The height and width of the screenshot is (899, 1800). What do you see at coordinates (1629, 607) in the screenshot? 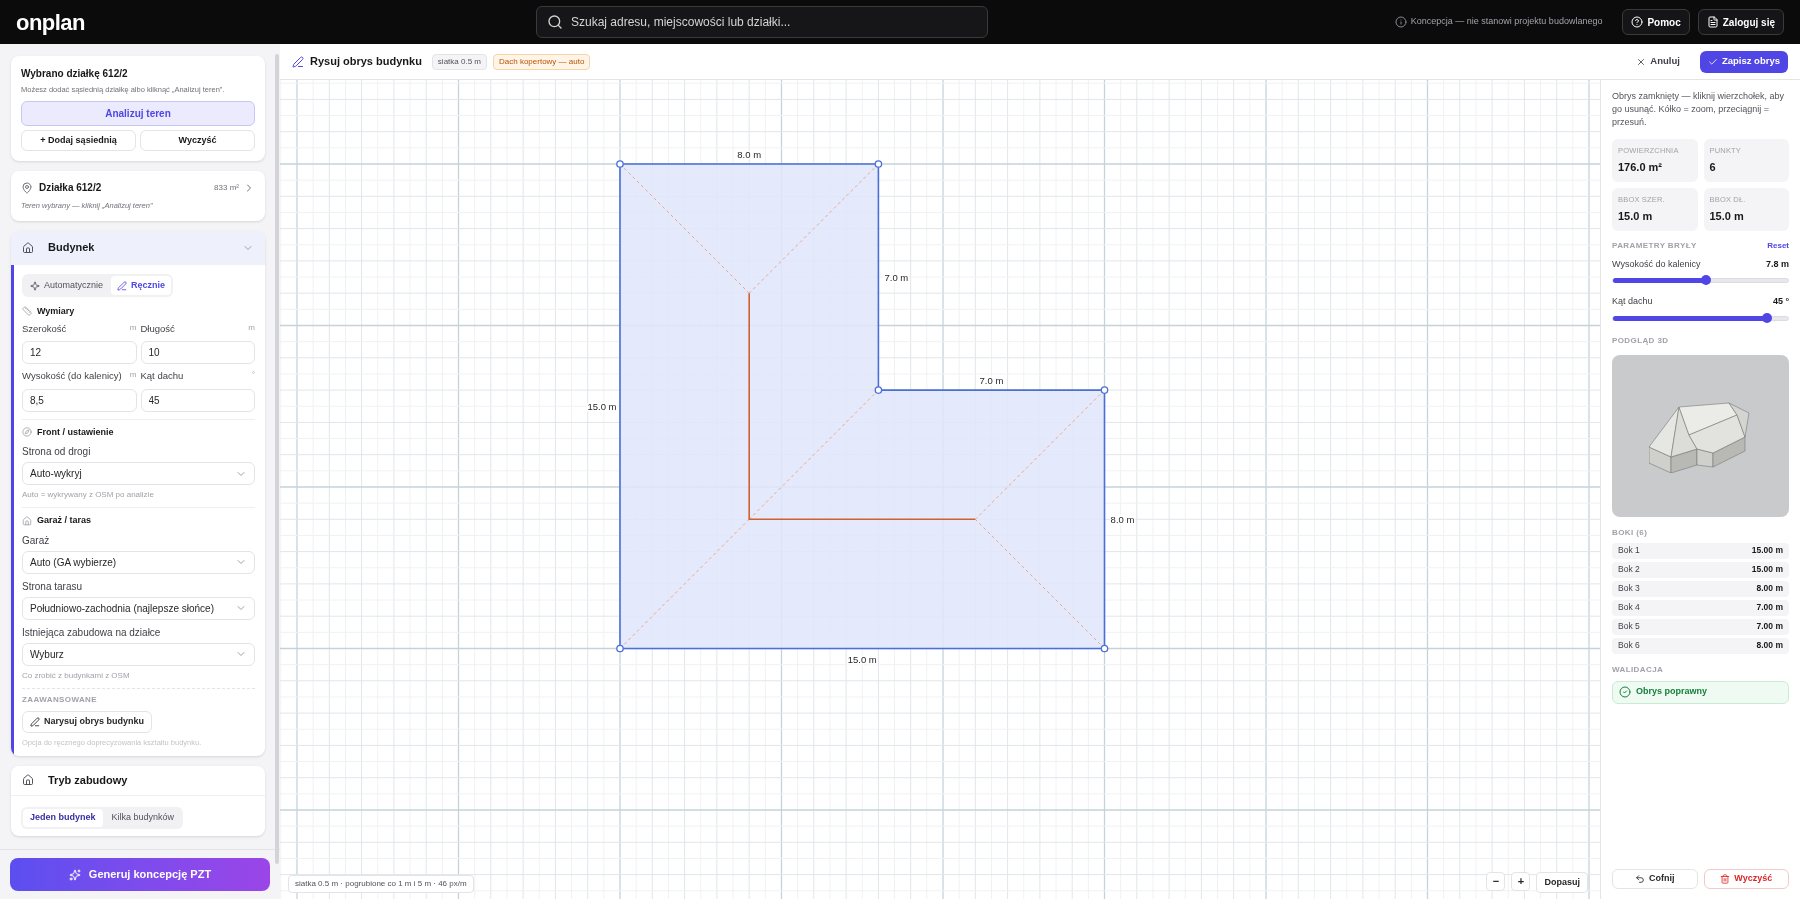
I see `side-name: Bok 4` at bounding box center [1629, 607].